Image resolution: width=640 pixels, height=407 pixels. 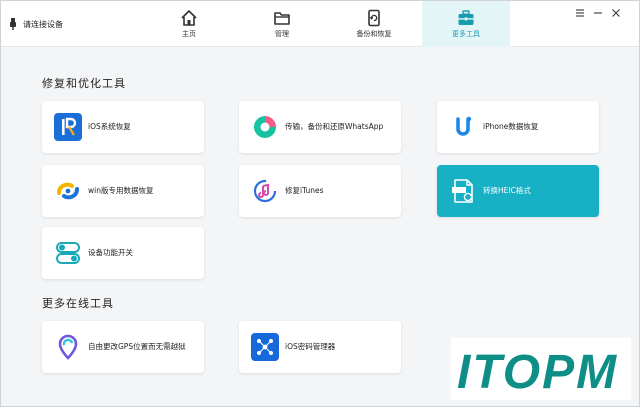 What do you see at coordinates (304, 190) in the screenshot?
I see `tool-label: 修复iTunes` at bounding box center [304, 190].